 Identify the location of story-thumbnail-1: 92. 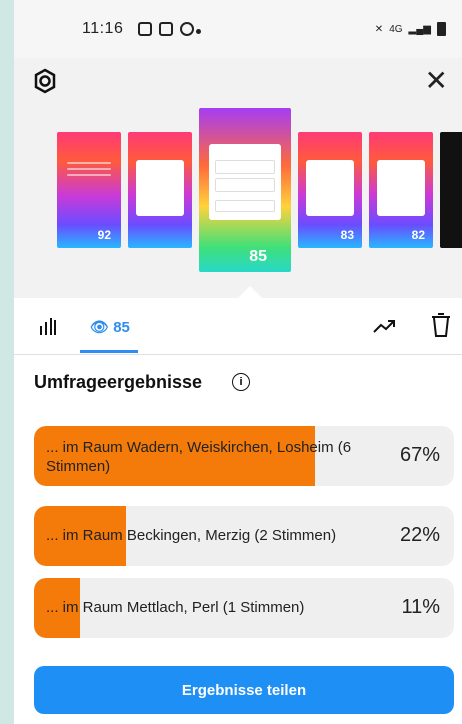
(89, 190).